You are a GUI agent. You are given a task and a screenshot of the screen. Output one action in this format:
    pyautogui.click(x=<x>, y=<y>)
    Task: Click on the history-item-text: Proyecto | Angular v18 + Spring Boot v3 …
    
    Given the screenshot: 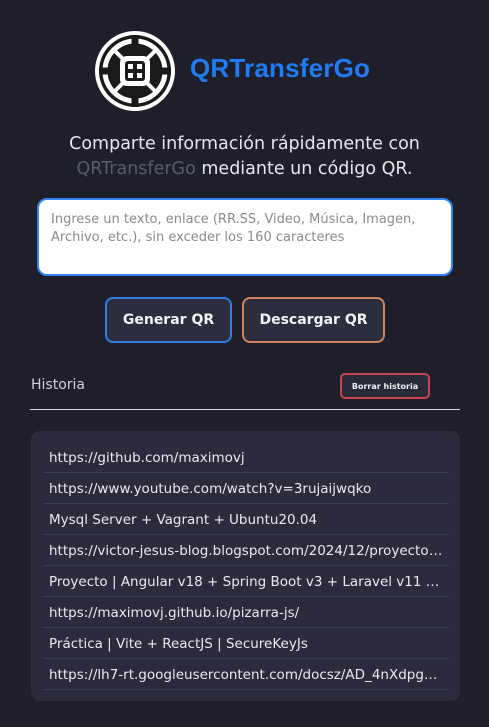 What is the action you would take?
    pyautogui.click(x=246, y=581)
    